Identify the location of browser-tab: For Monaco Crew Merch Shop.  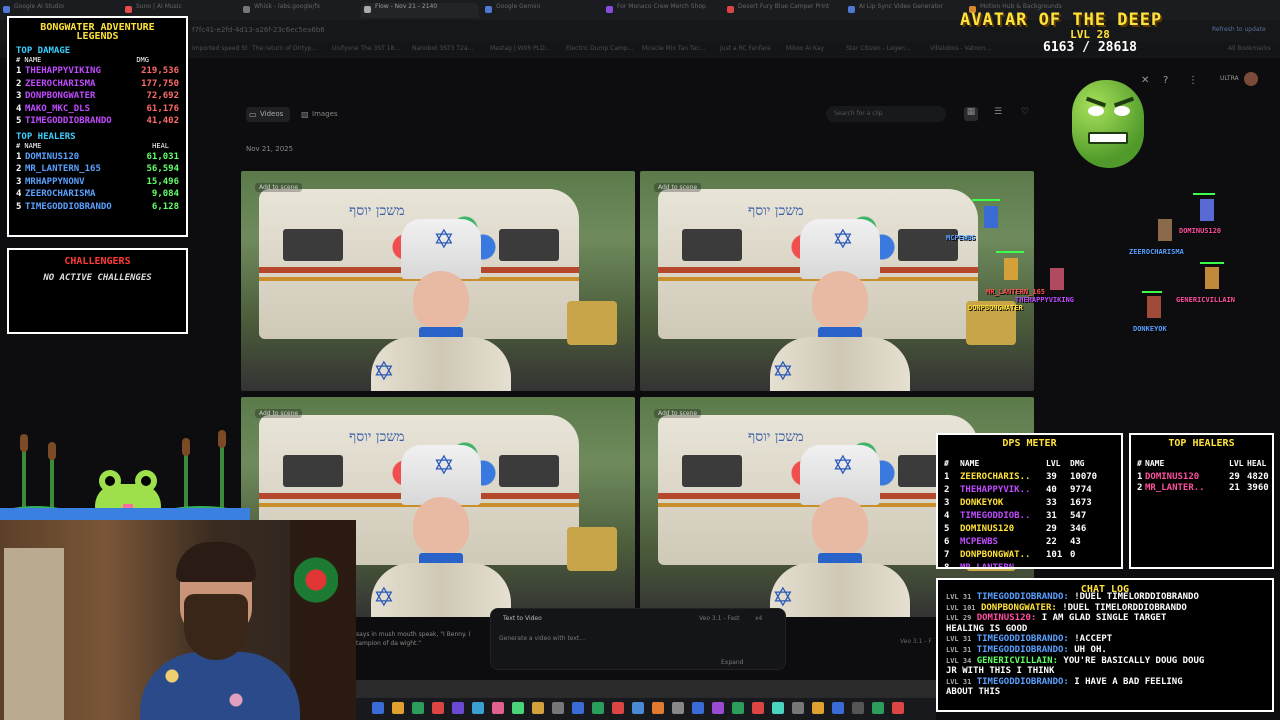
(662, 10).